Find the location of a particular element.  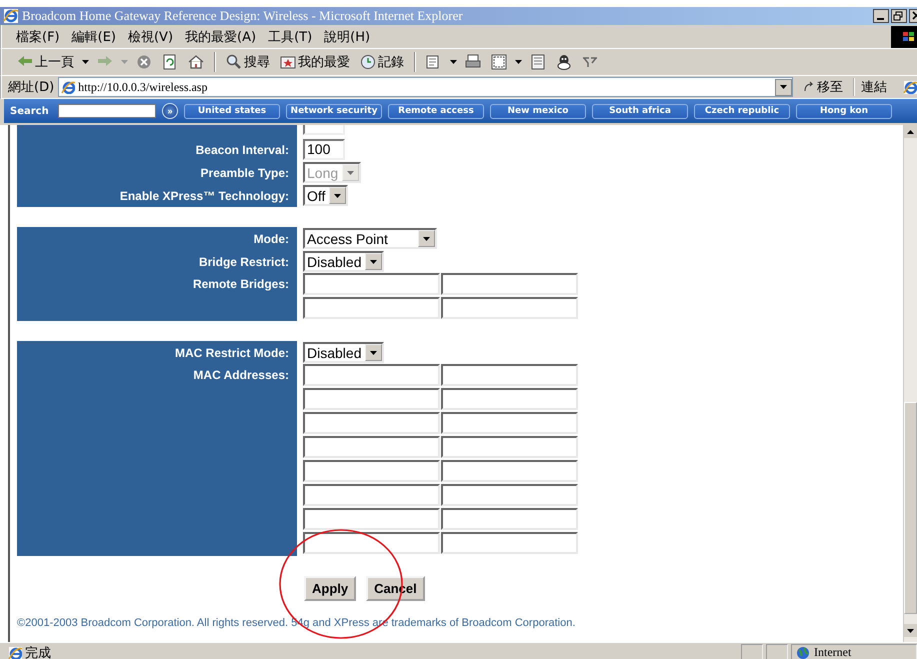

clock-icon is located at coordinates (368, 62).